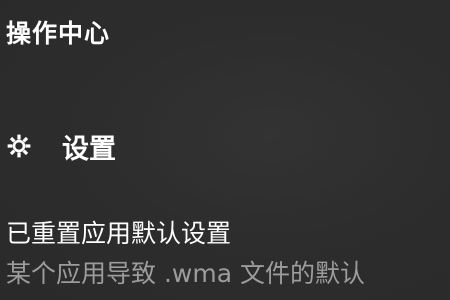 The image size is (450, 300). I want to click on action-center-title: 操作中心, so click(58, 33).